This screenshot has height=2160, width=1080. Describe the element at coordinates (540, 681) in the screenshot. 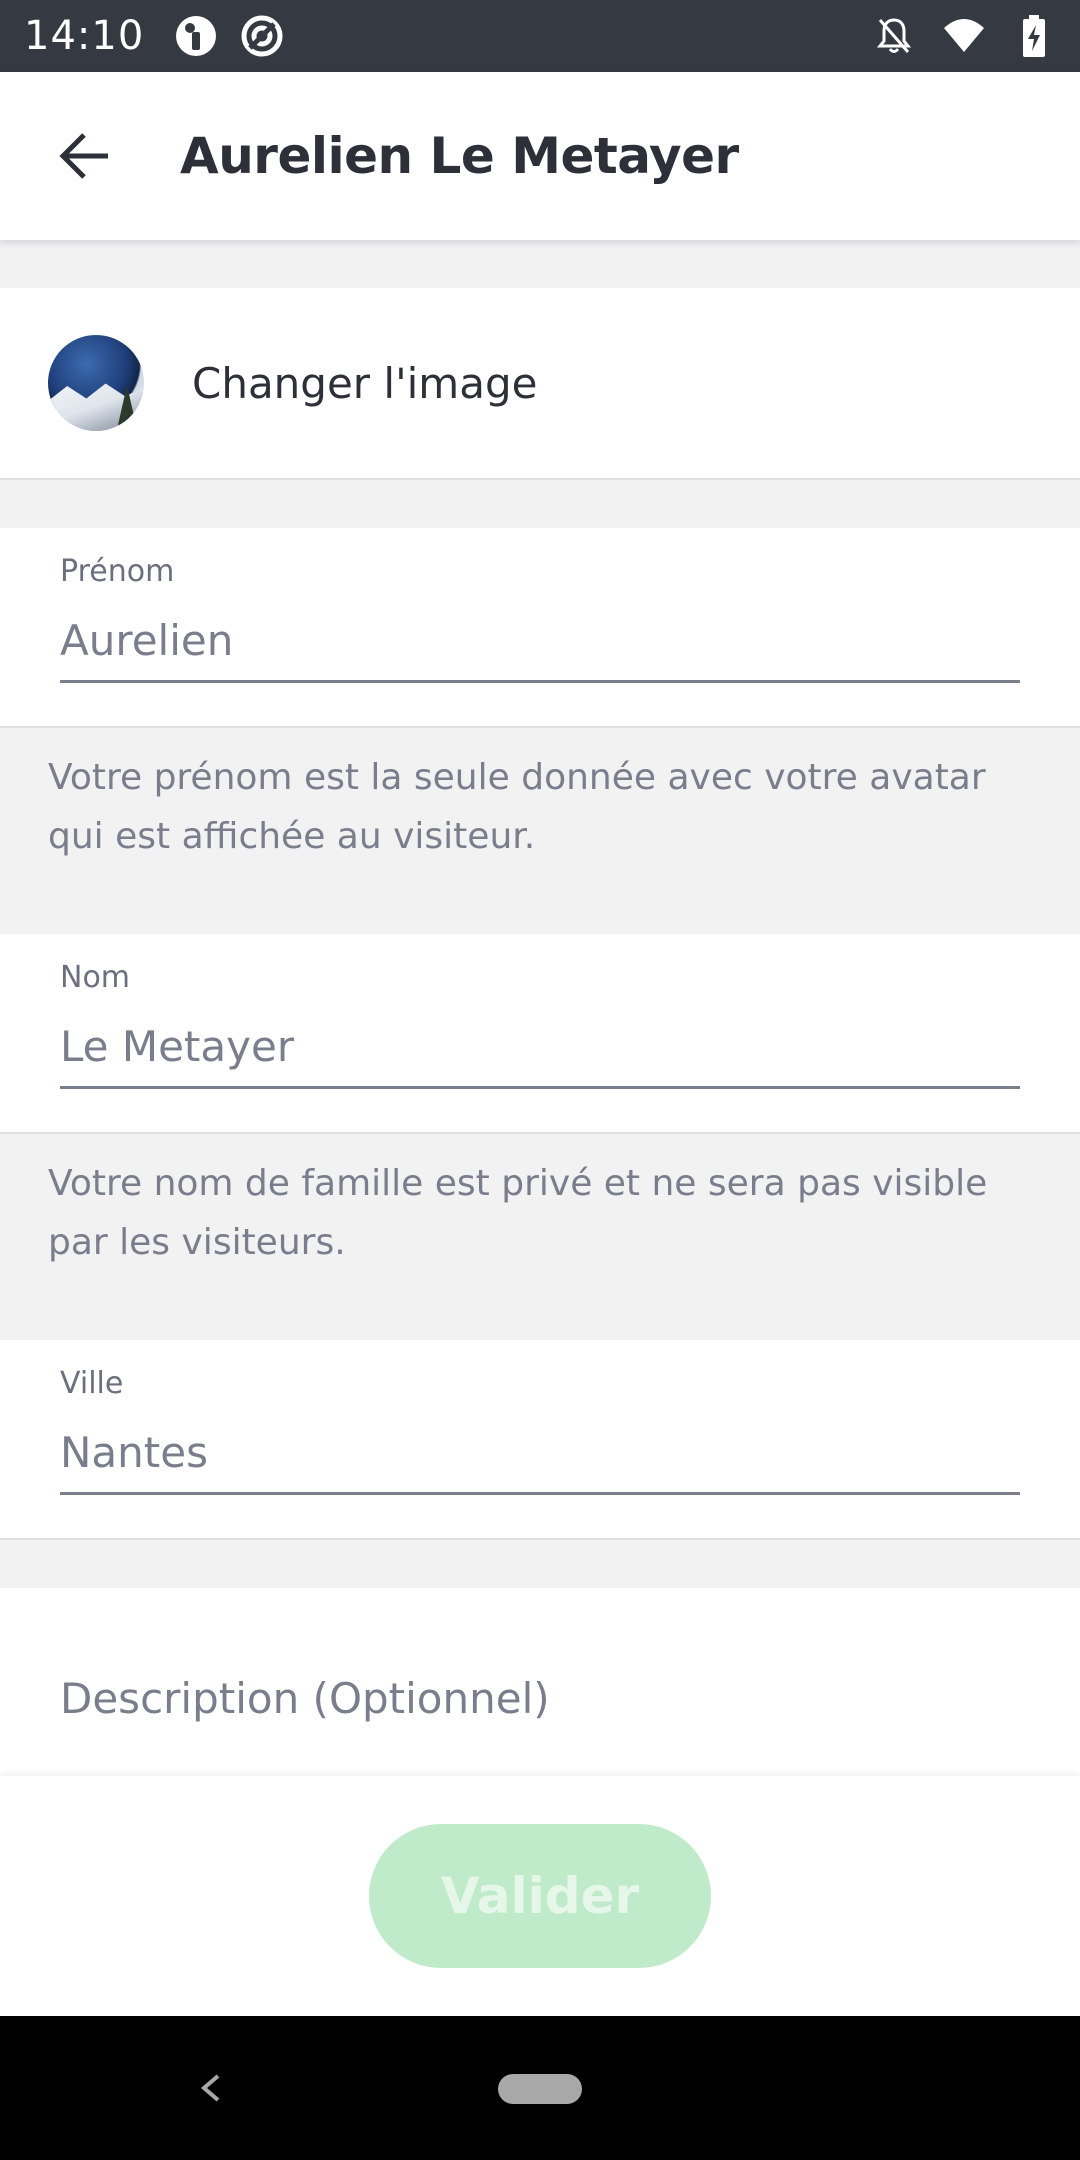

I see `first-name-underline` at that location.